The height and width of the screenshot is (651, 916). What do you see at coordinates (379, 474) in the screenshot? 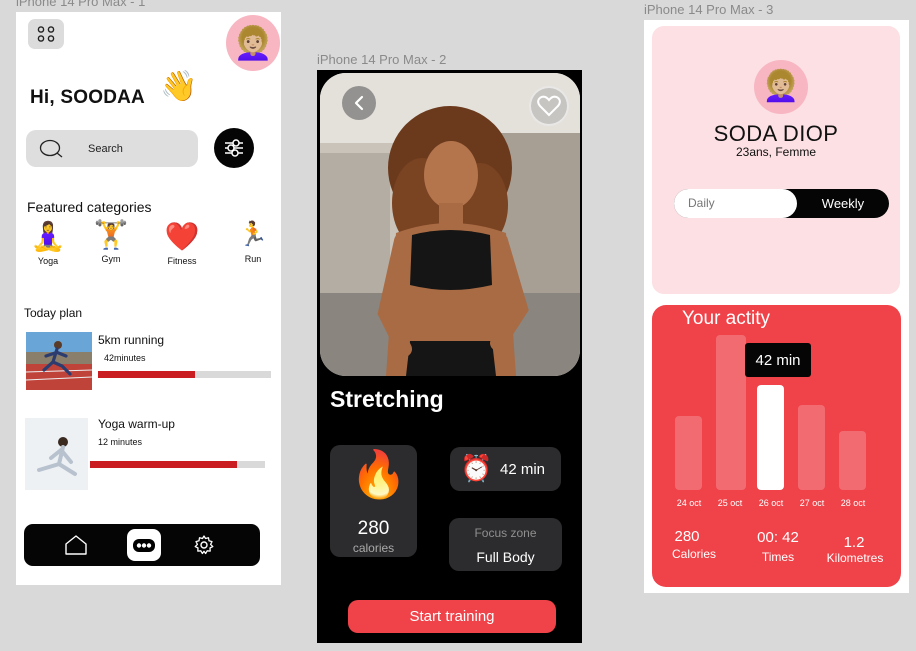
I see `fire-icon: 🔥` at bounding box center [379, 474].